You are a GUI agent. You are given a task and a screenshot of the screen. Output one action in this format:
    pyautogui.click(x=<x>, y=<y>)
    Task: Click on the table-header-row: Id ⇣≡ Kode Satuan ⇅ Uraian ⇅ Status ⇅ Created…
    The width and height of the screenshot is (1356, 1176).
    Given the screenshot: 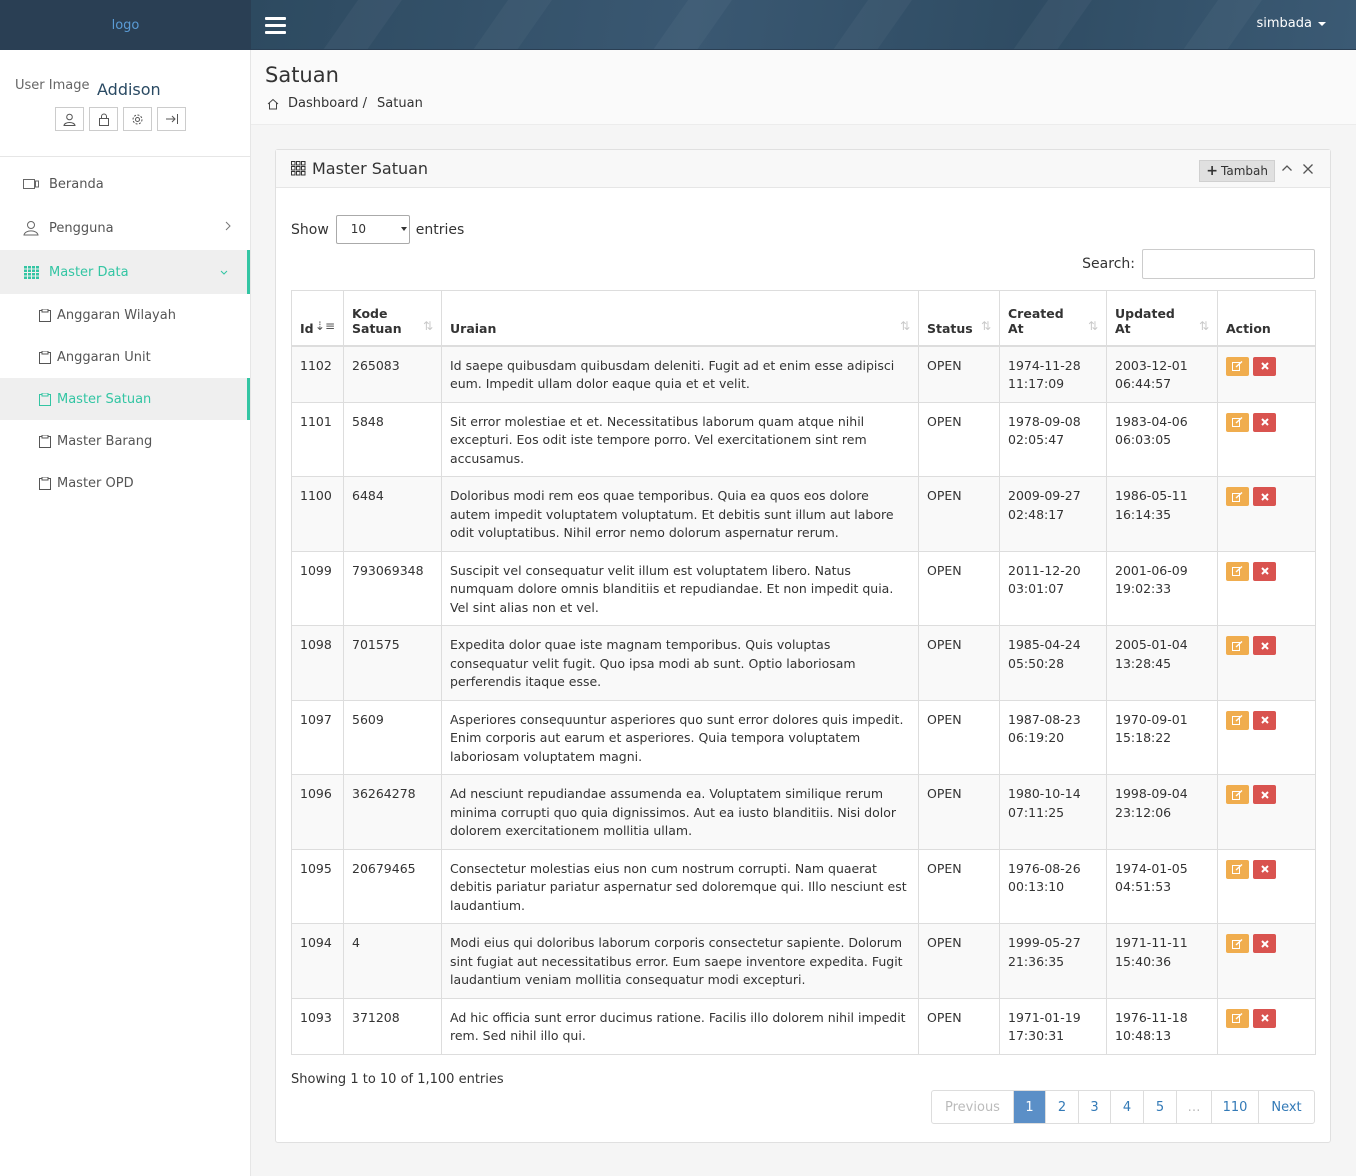 What is the action you would take?
    pyautogui.click(x=803, y=318)
    